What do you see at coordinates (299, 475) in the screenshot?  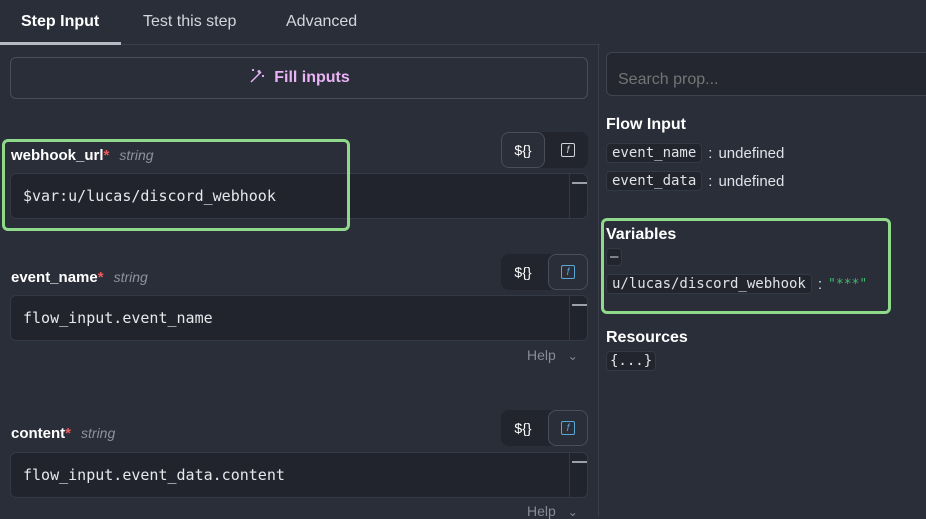 I see `content-input: flow_input.event_data.content` at bounding box center [299, 475].